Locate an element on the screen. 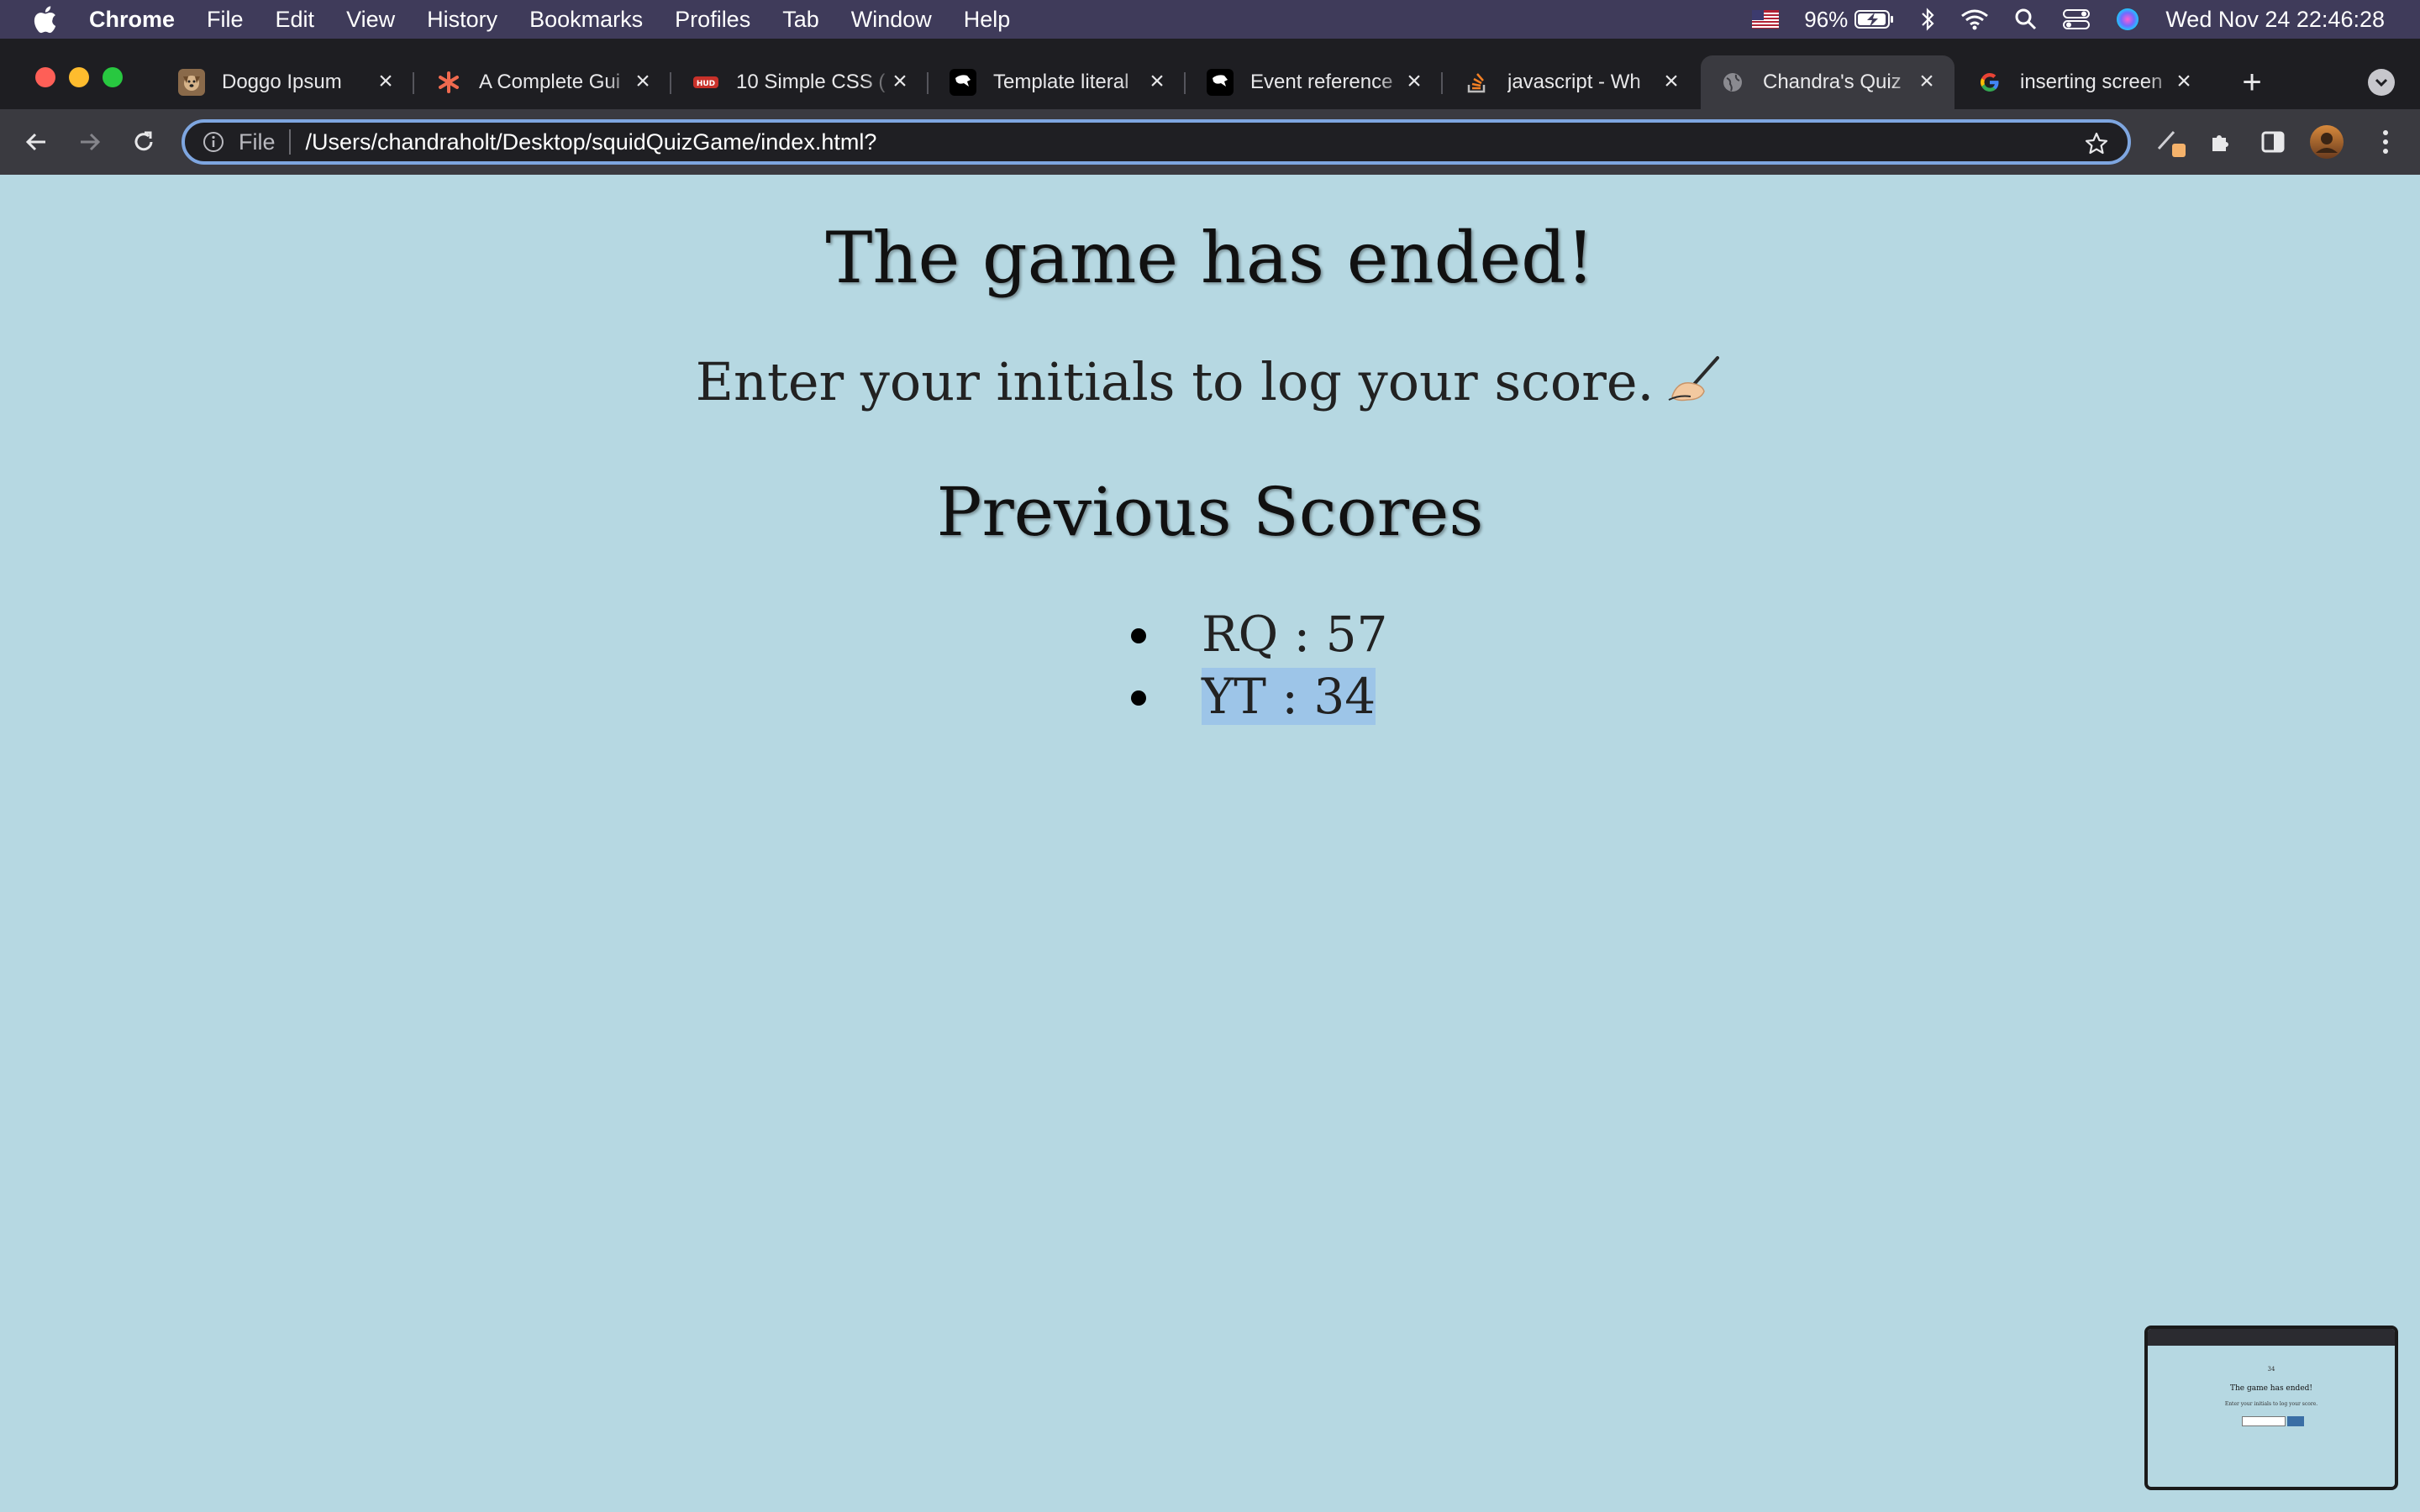 This screenshot has height=1512, width=2420. tab-title: inserting screen is located at coordinates (2091, 82).